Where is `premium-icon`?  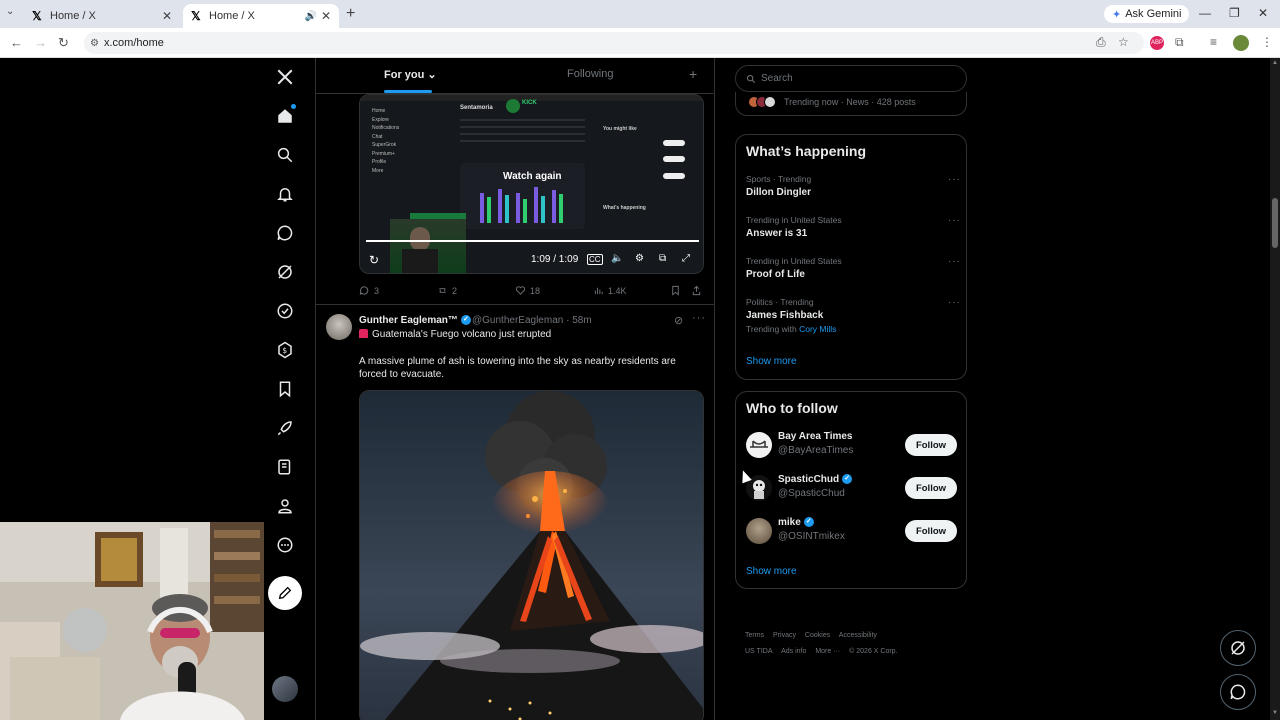
premium-icon is located at coordinates (285, 311).